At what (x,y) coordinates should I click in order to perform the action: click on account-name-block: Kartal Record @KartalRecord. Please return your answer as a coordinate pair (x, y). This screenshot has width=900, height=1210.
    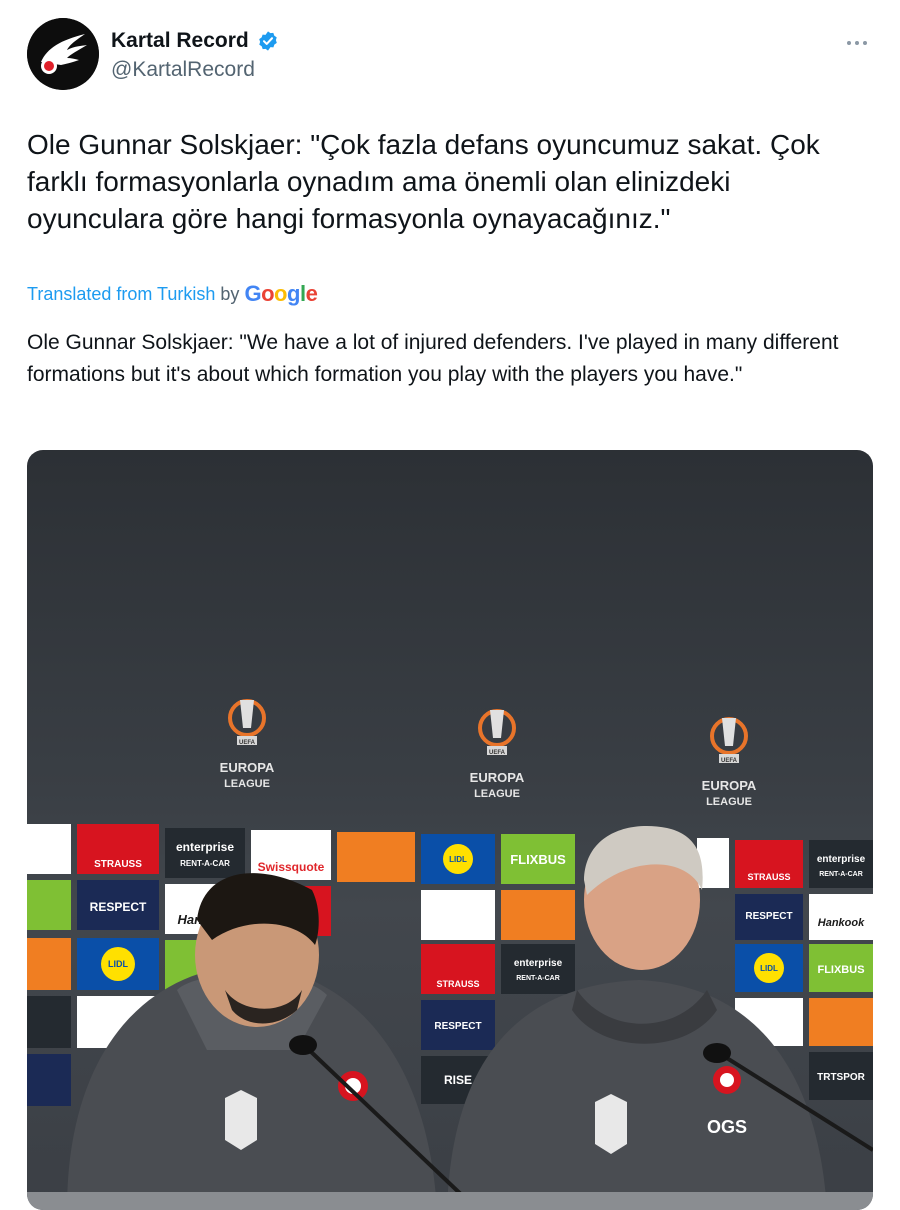
    Looking at the image, I should click on (195, 56).